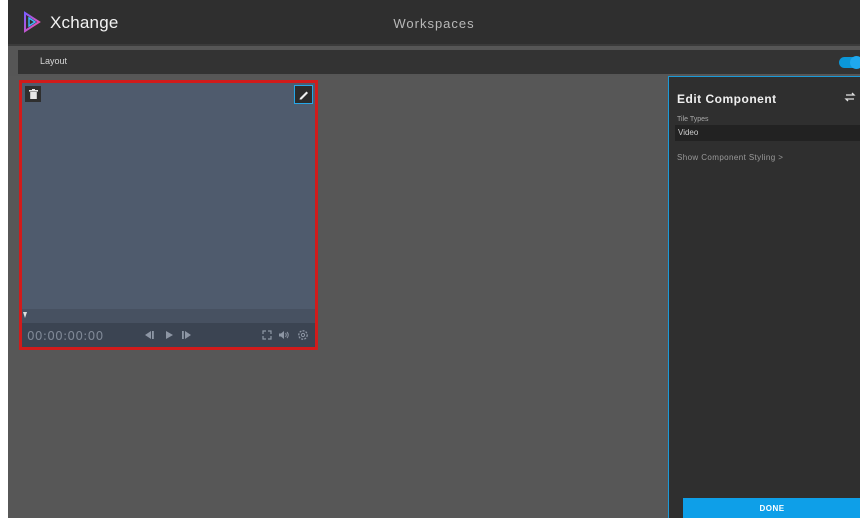 This screenshot has height=518, width=860. Describe the element at coordinates (767, 133) in the screenshot. I see `tile-types-select: Video` at that location.